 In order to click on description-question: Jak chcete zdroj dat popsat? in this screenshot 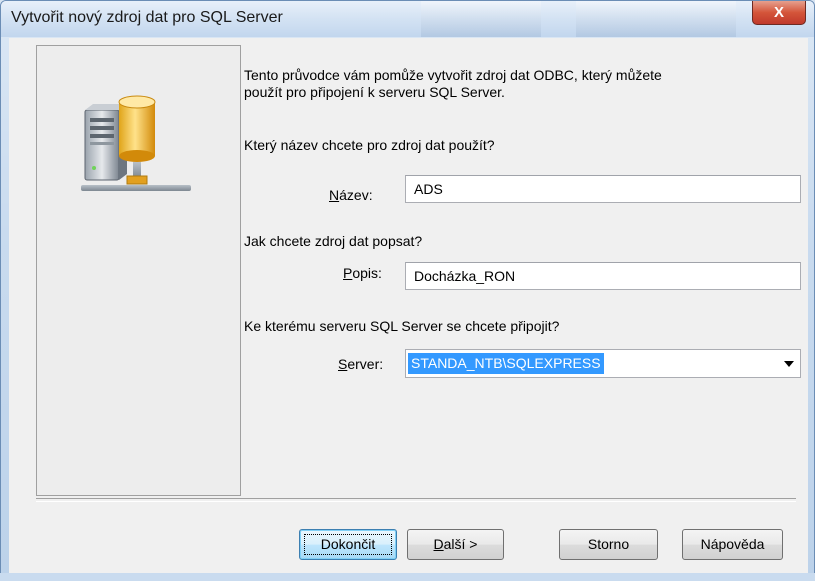, I will do `click(333, 241)`.